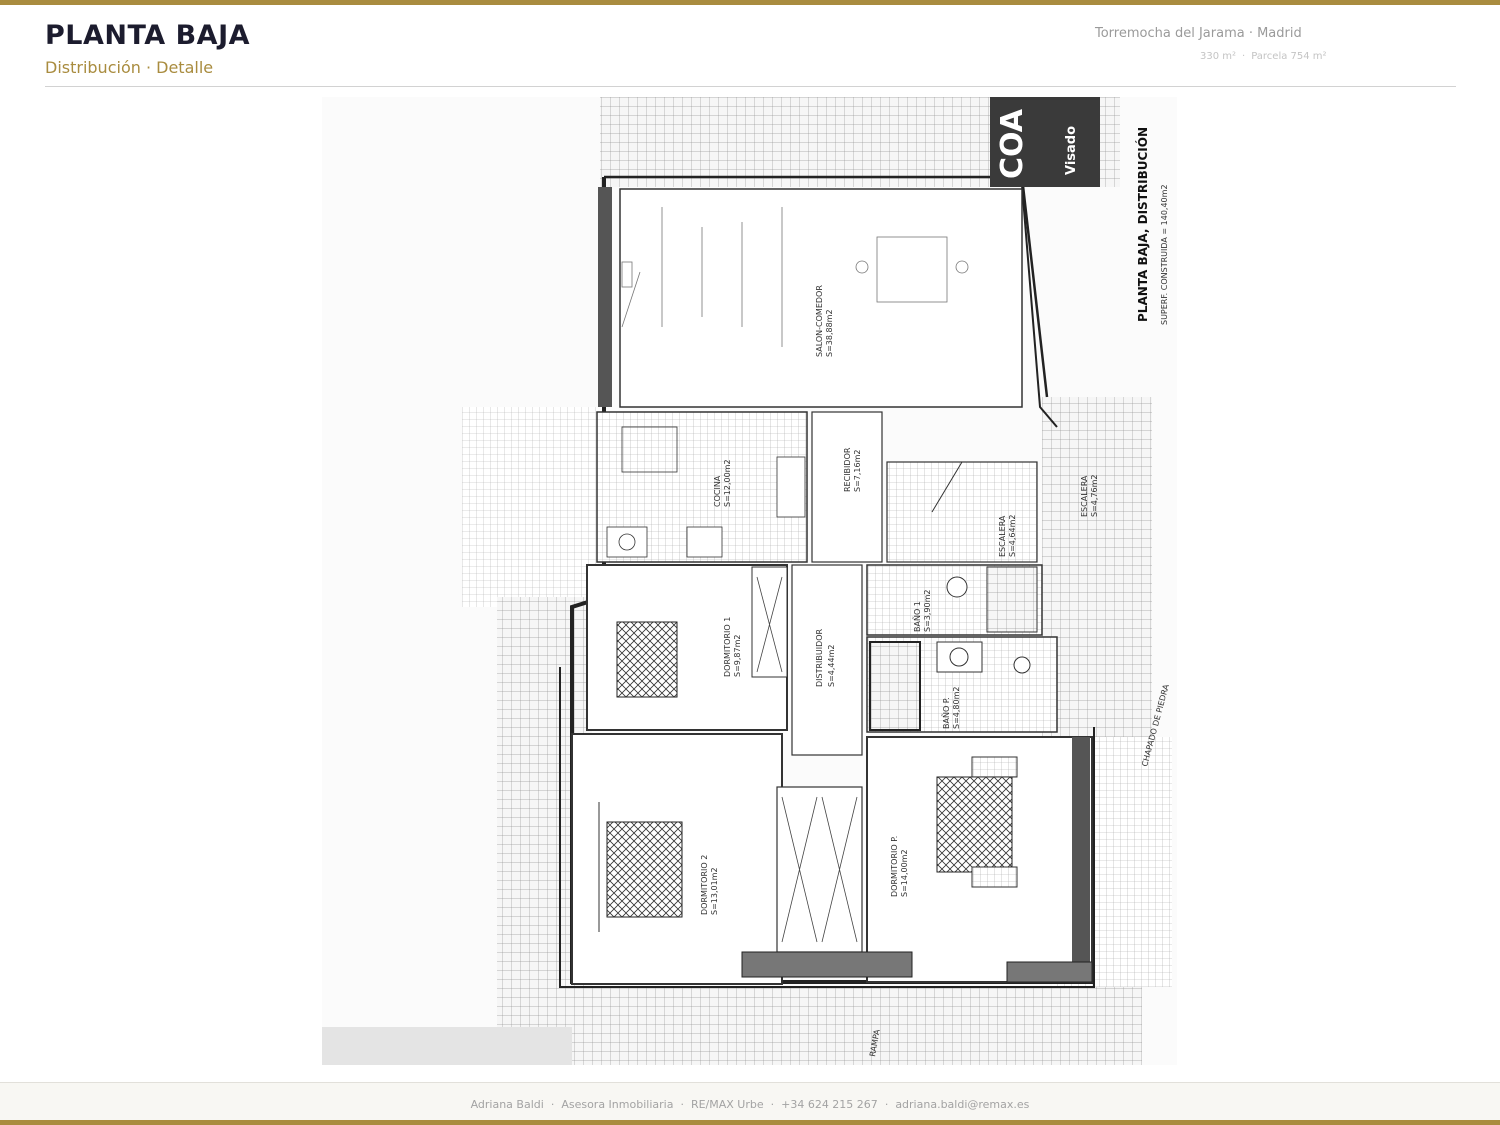 This screenshot has height=1125, width=1500. Describe the element at coordinates (1142, 224) in the screenshot. I see `plan-heading: PLANTA BAJA, DISTRIBUCIÓN` at that location.